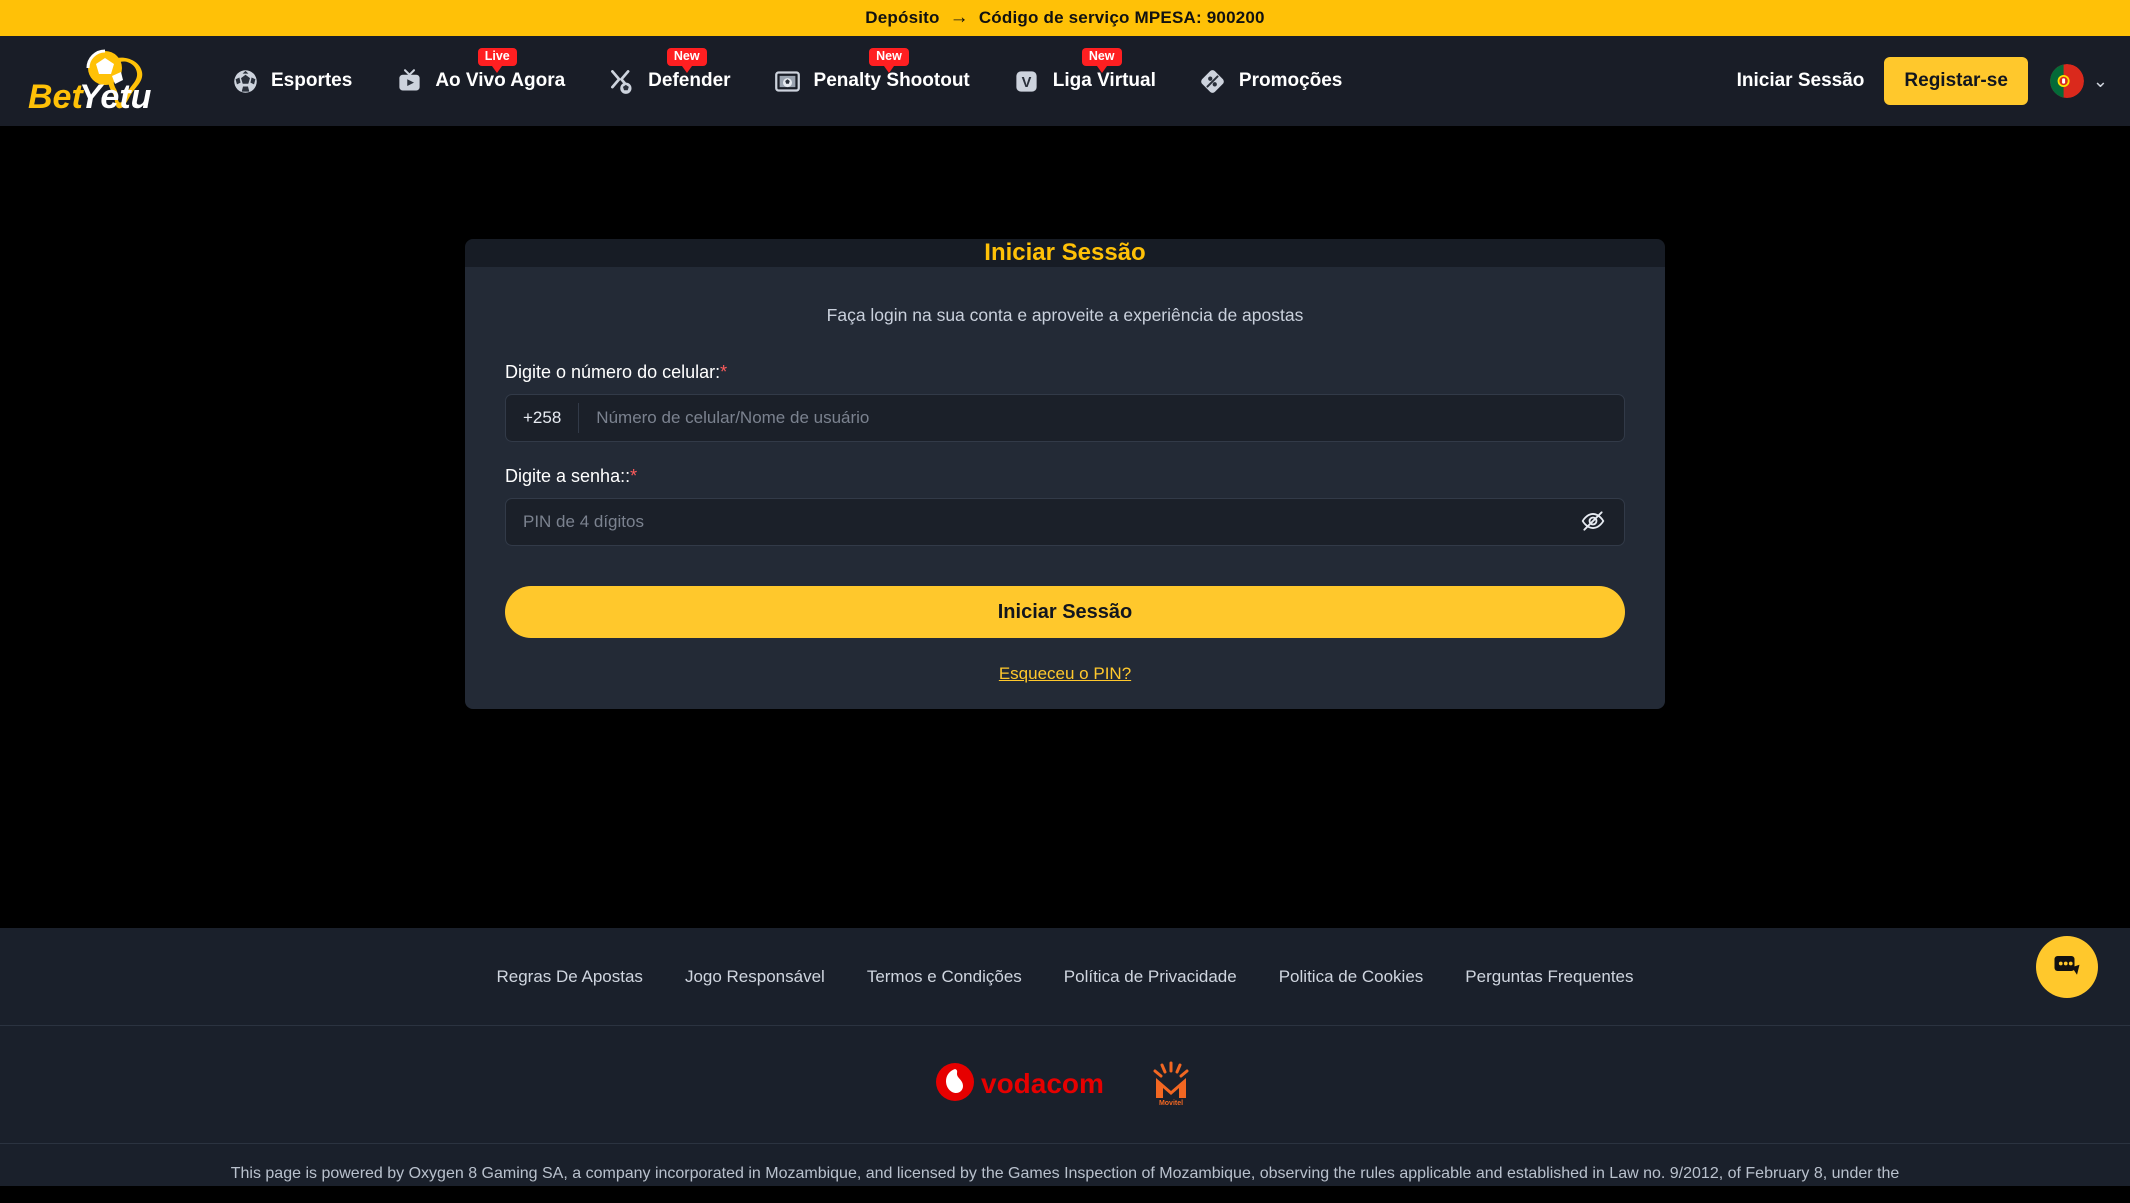 This screenshot has width=2130, height=1203. I want to click on pin-input-group, so click(1065, 522).